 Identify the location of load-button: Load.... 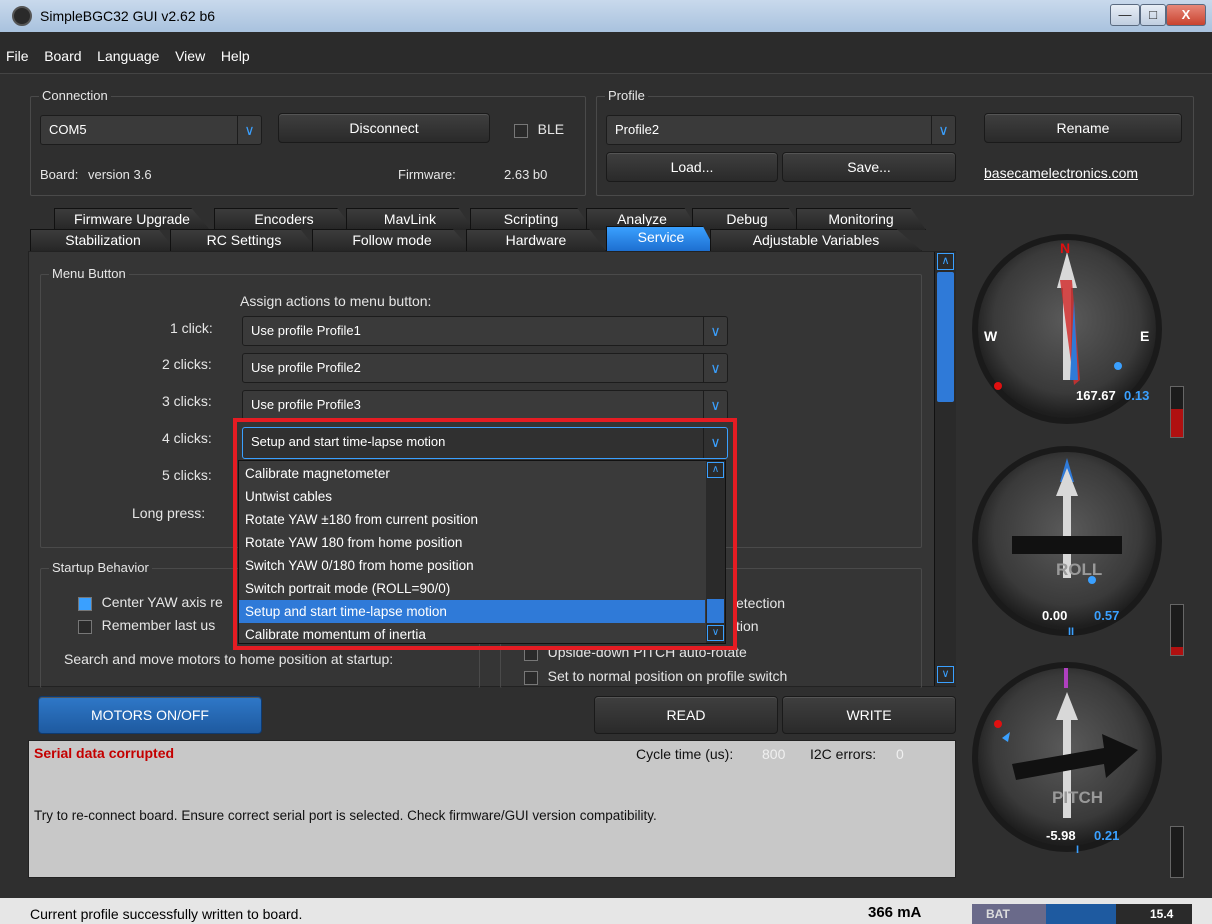
(692, 167).